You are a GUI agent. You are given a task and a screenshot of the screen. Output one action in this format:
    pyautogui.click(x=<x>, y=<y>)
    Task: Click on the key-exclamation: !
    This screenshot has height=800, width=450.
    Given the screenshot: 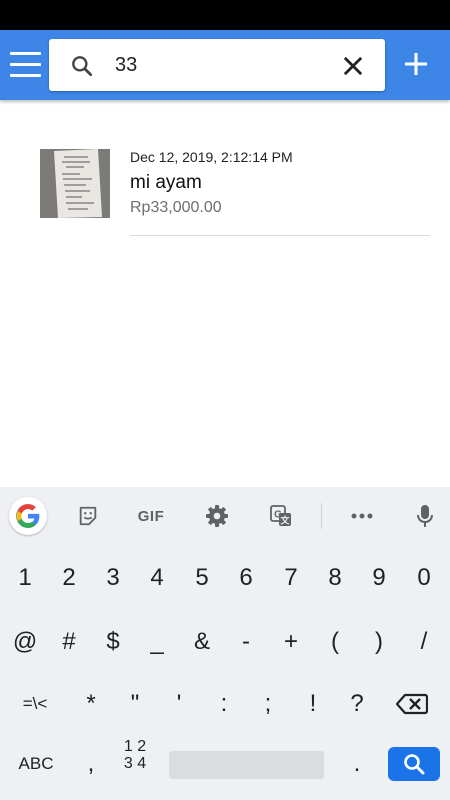 What is the action you would take?
    pyautogui.click(x=313, y=704)
    